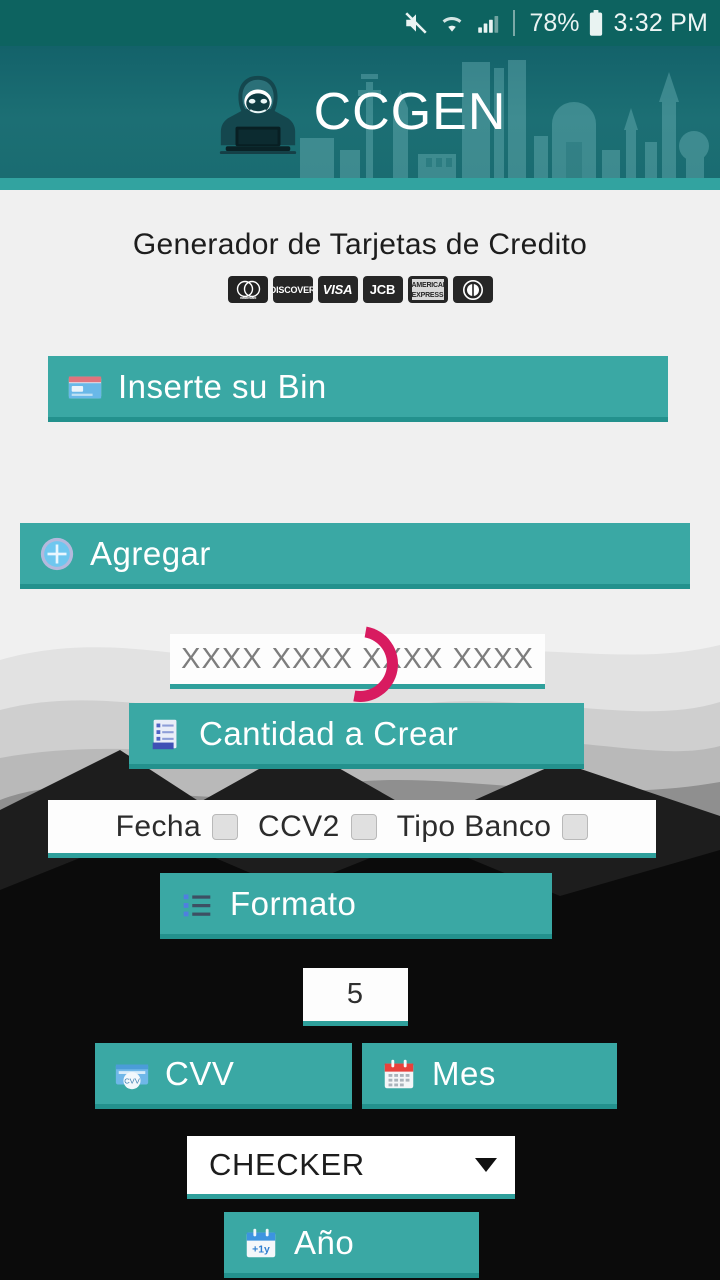 Image resolution: width=720 pixels, height=1280 pixels. Describe the element at coordinates (514, 23) in the screenshot. I see `status-divider` at that location.